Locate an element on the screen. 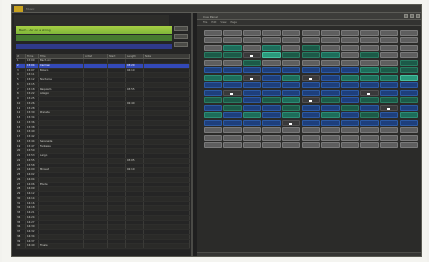  maximize-icon is located at coordinates (412, 16).